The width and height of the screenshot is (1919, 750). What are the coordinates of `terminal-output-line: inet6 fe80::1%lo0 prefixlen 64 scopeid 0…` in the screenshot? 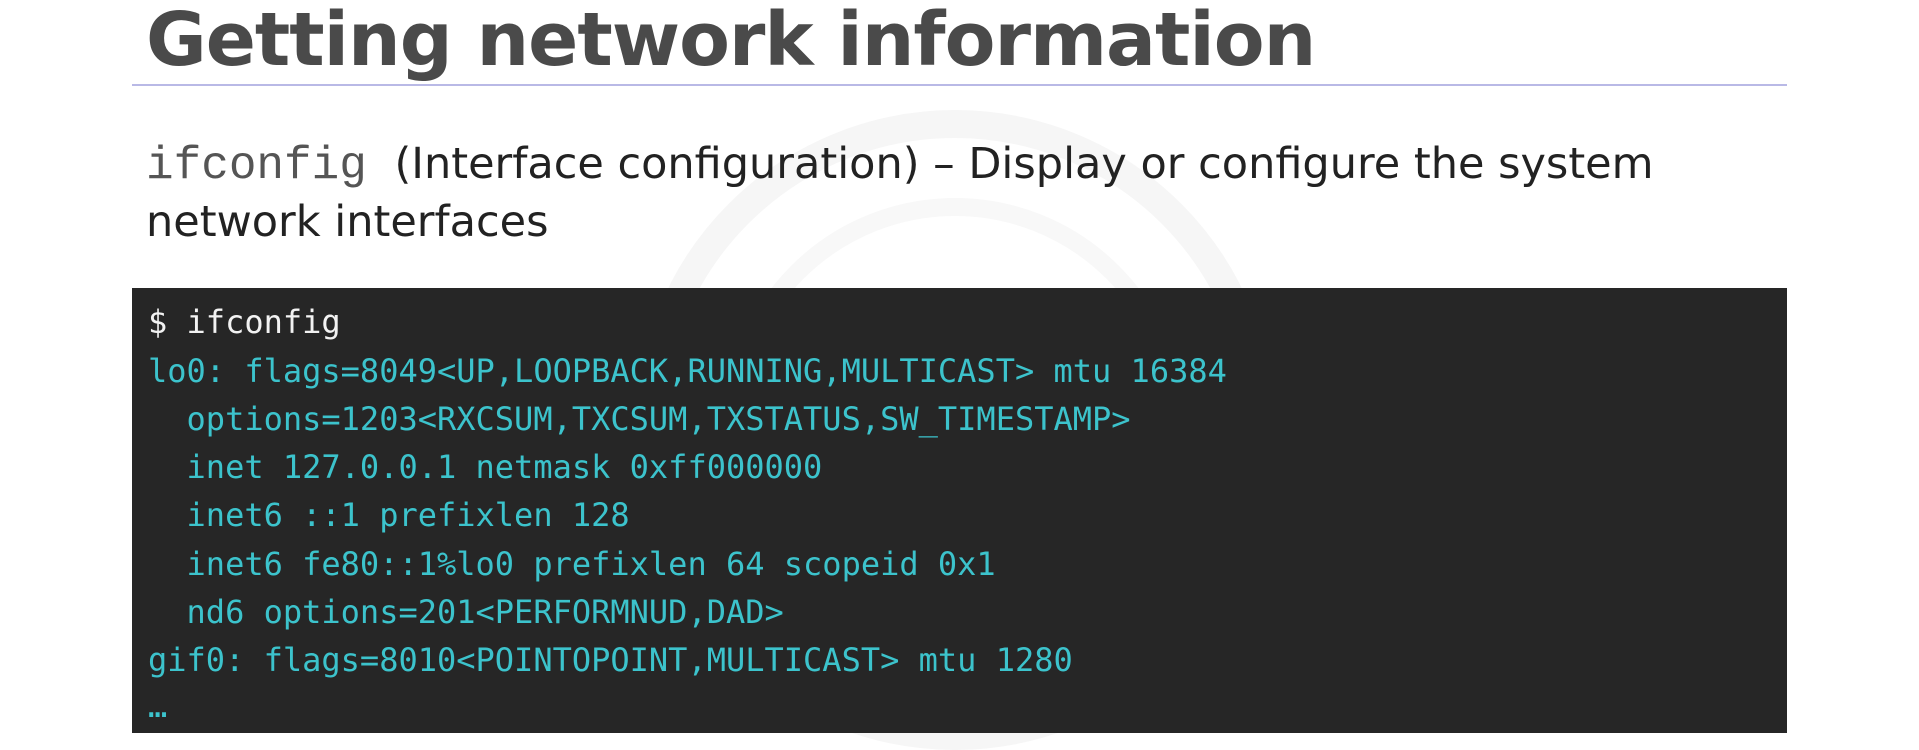 It's located at (572, 564).